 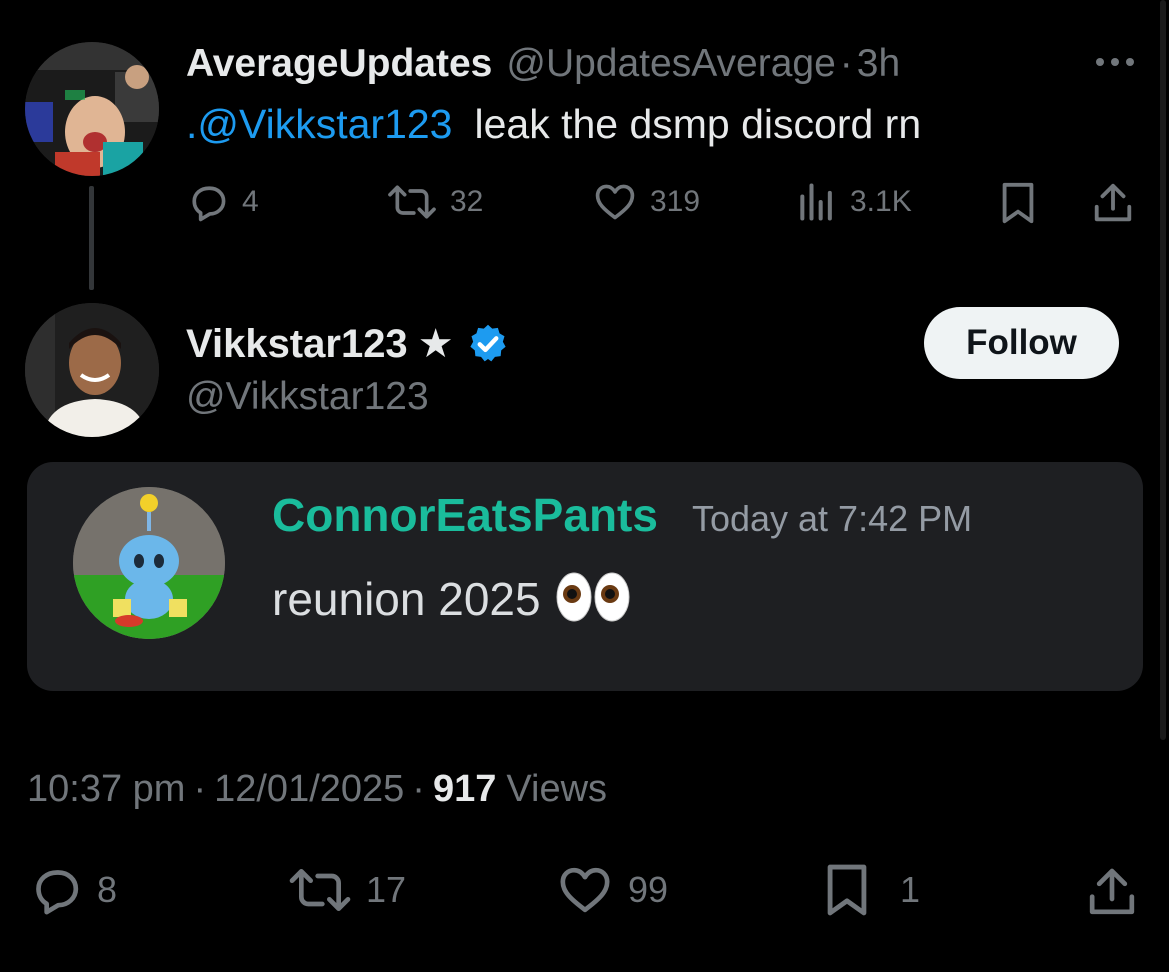 What do you see at coordinates (319, 124) in the screenshot?
I see `mention-link: .@Vikkstar123` at bounding box center [319, 124].